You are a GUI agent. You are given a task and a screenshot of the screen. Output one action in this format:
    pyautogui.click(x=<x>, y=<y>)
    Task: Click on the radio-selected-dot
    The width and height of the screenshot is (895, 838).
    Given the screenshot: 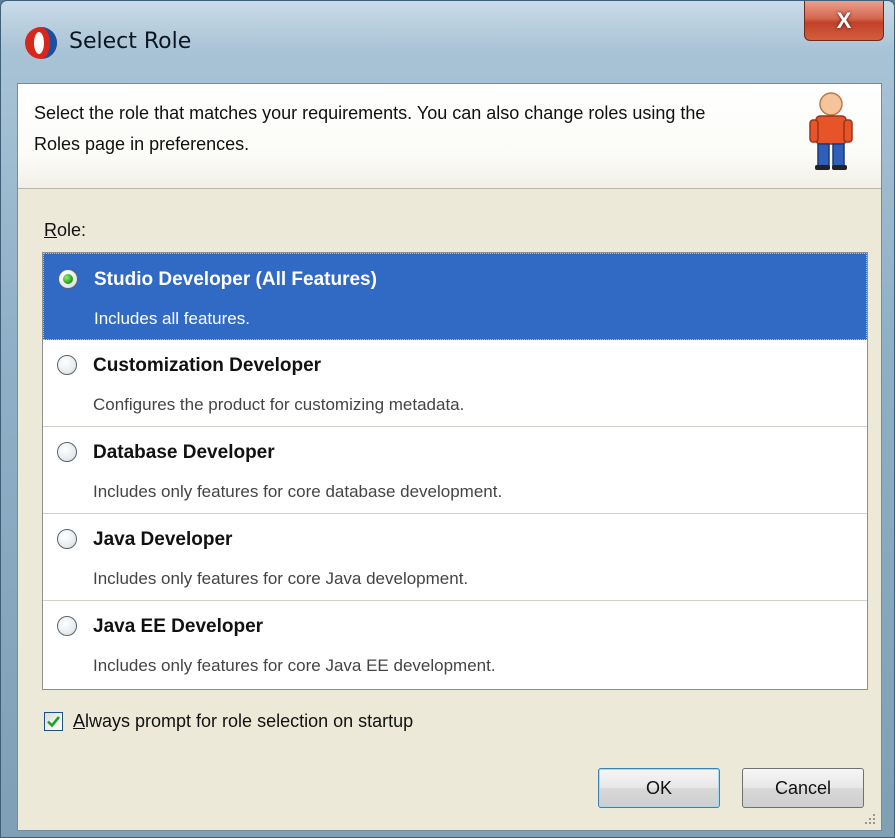 What is the action you would take?
    pyautogui.click(x=68, y=279)
    